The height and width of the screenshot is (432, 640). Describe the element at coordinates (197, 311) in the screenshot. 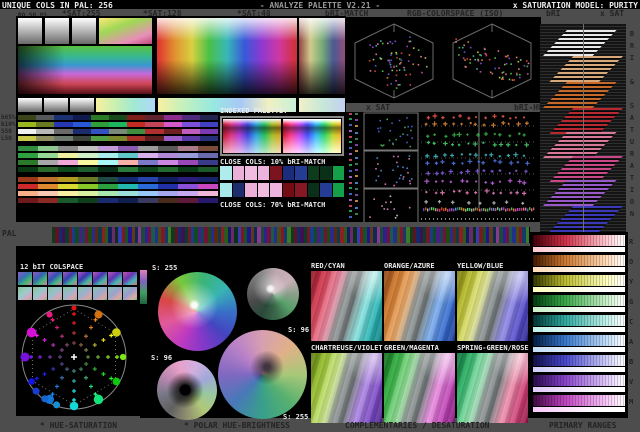

I see `sphere-s255-top` at that location.